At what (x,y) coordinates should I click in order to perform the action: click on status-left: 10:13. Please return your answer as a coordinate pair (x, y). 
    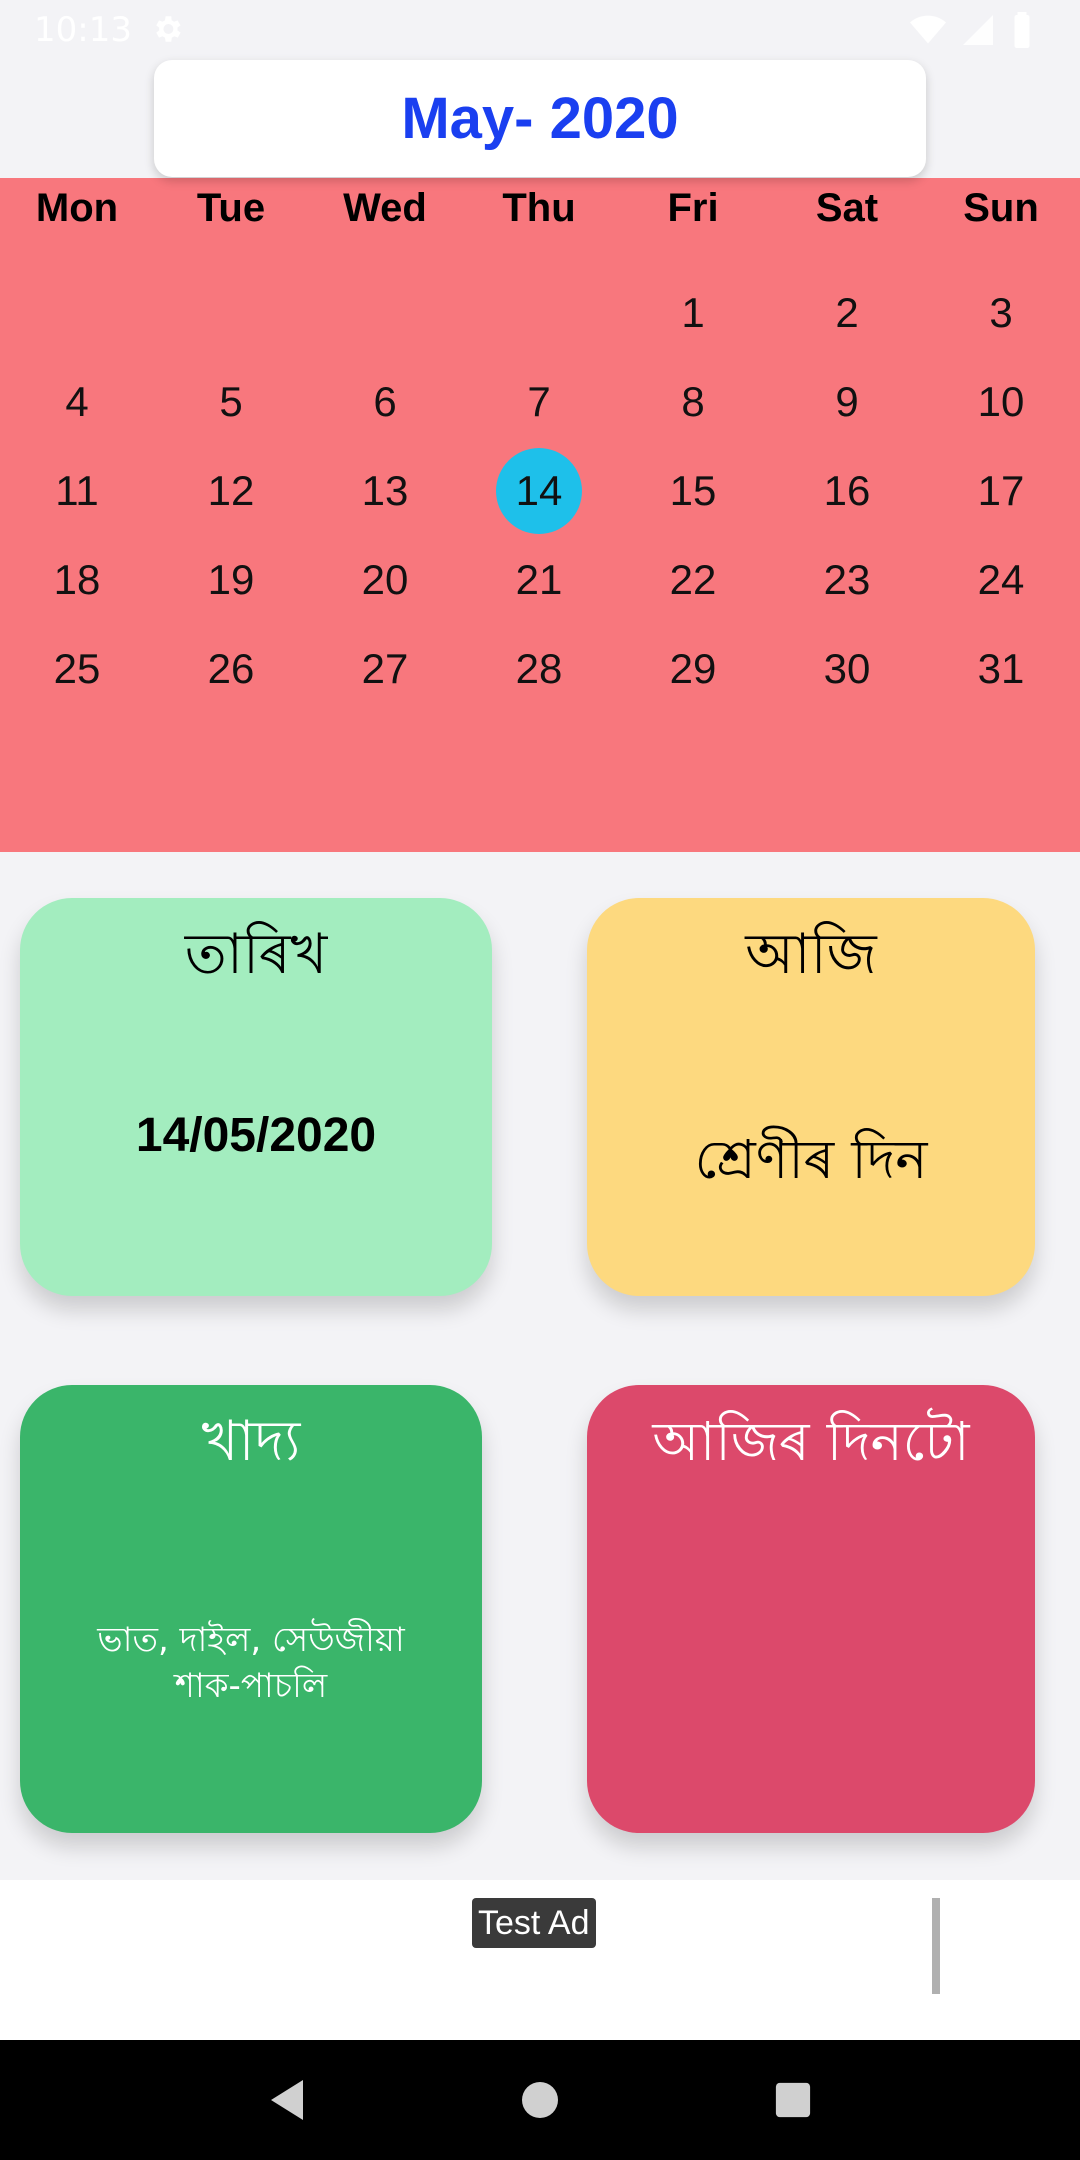
    Looking at the image, I should click on (110, 30).